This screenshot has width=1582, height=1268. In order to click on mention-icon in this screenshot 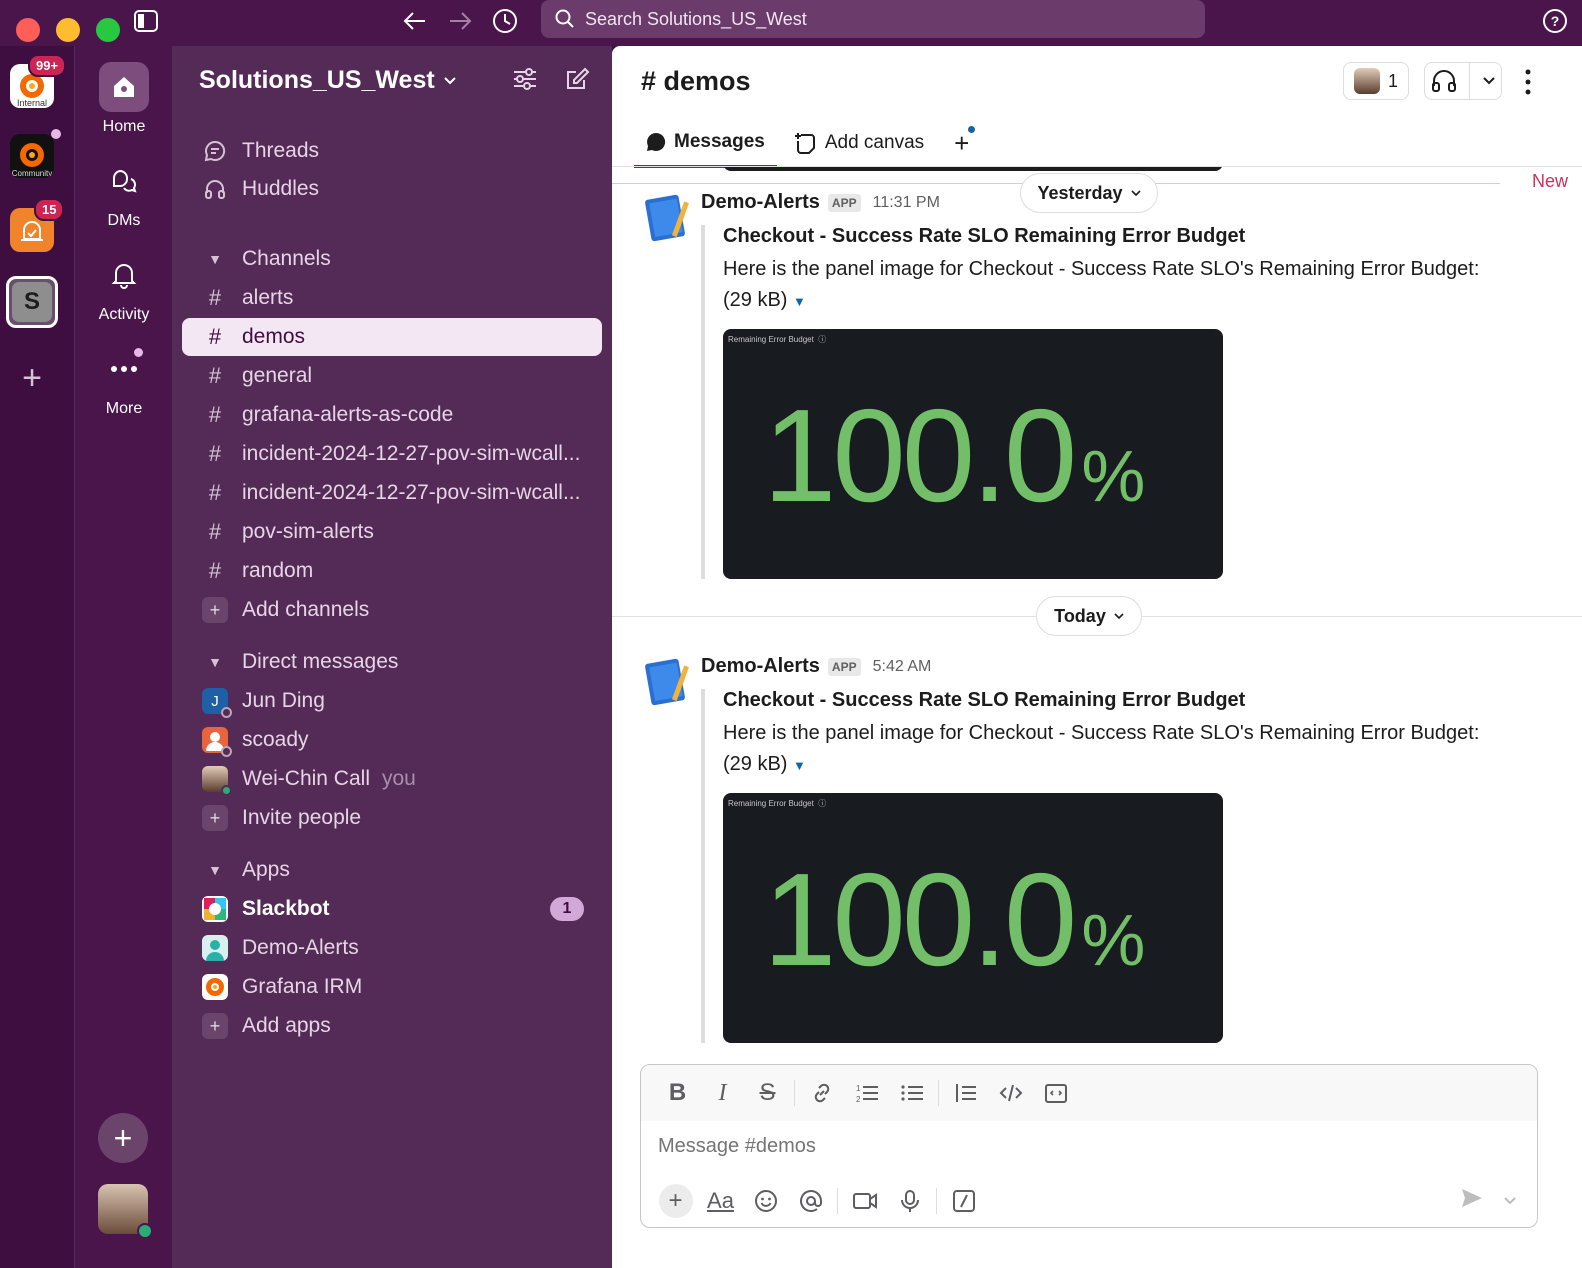, I will do `click(810, 1201)`.